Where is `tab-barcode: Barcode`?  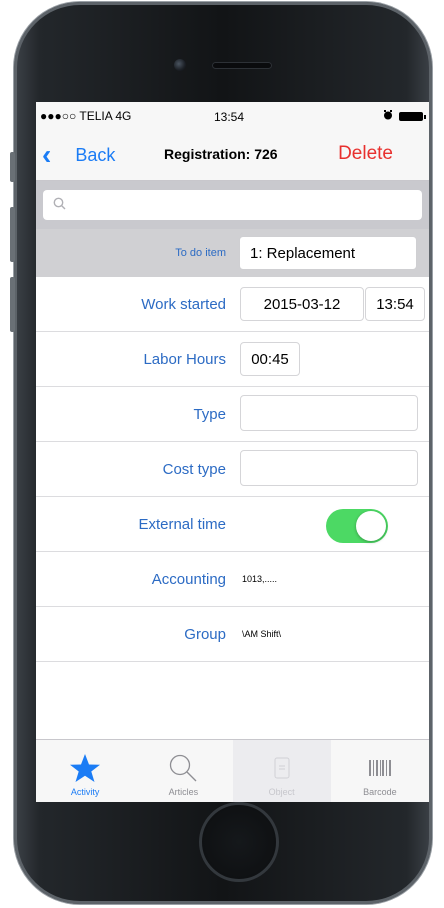 tab-barcode: Barcode is located at coordinates (380, 771).